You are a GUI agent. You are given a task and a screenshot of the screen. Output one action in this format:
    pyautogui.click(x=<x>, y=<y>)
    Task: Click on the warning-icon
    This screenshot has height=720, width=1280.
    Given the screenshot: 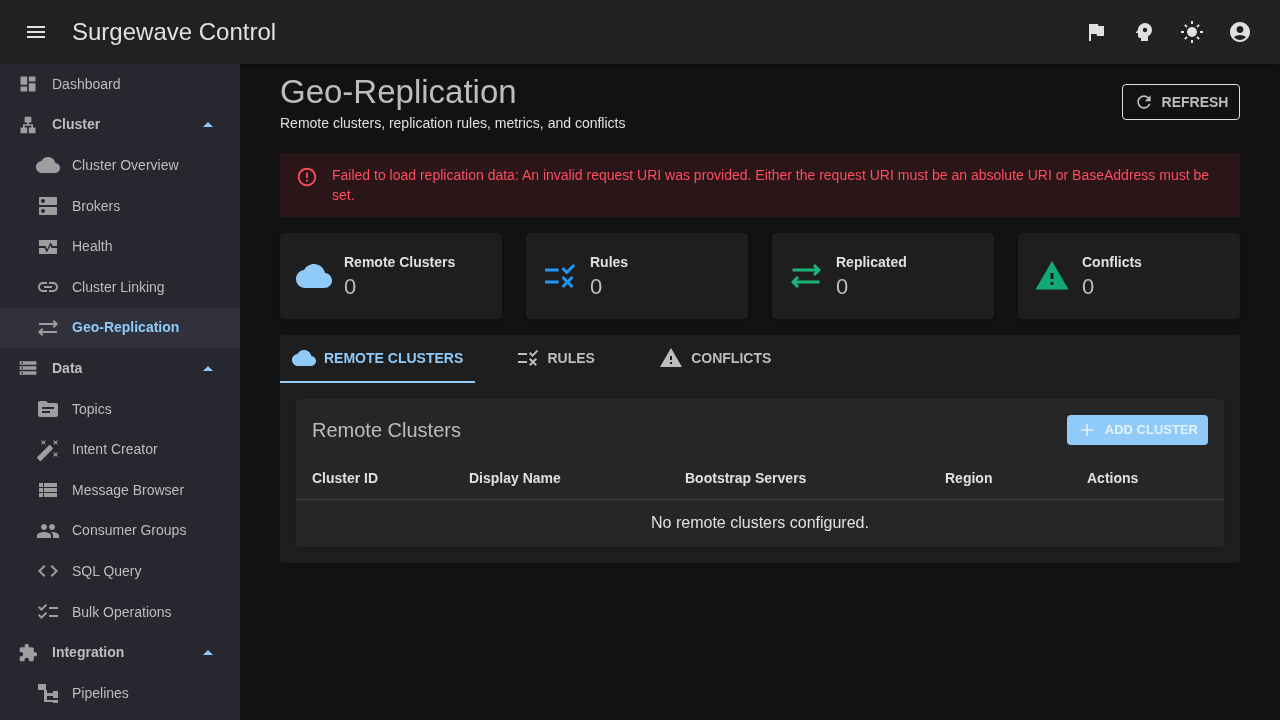 What is the action you would take?
    pyautogui.click(x=671, y=358)
    